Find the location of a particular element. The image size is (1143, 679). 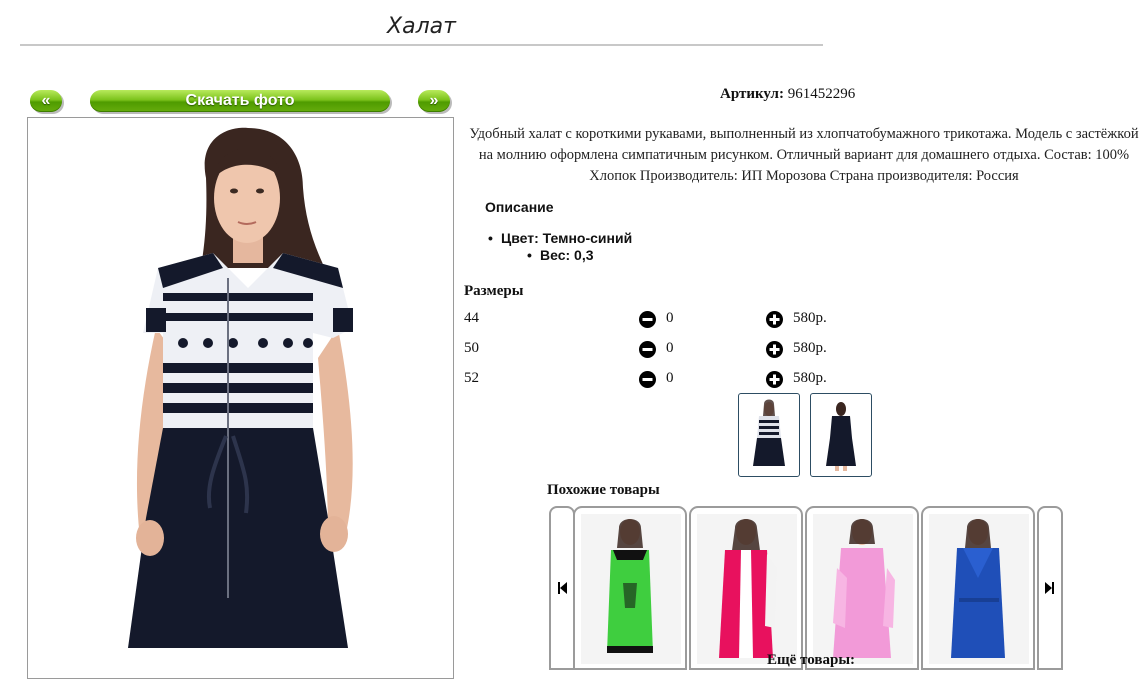

robe-blue-thumbnail is located at coordinates (979, 589).